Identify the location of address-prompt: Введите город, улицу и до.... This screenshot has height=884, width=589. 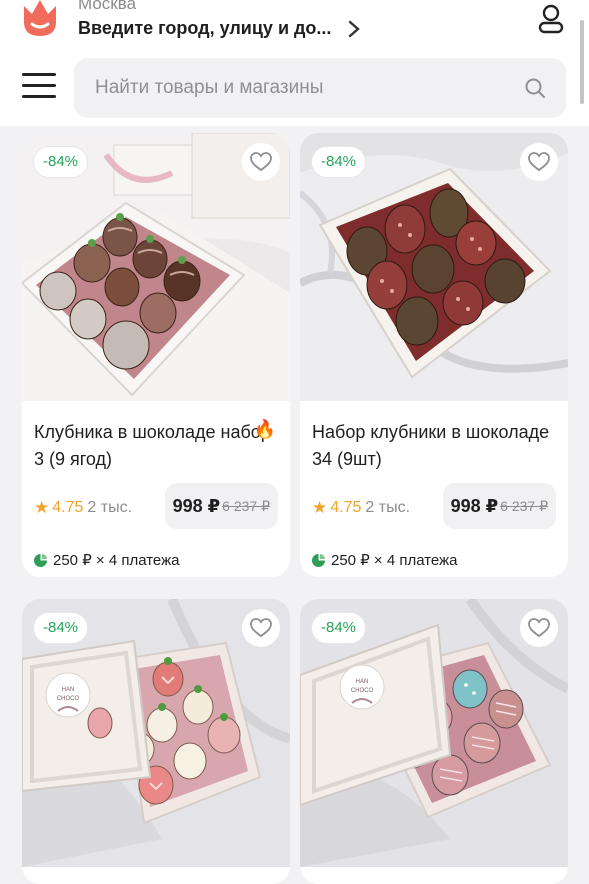
(205, 28).